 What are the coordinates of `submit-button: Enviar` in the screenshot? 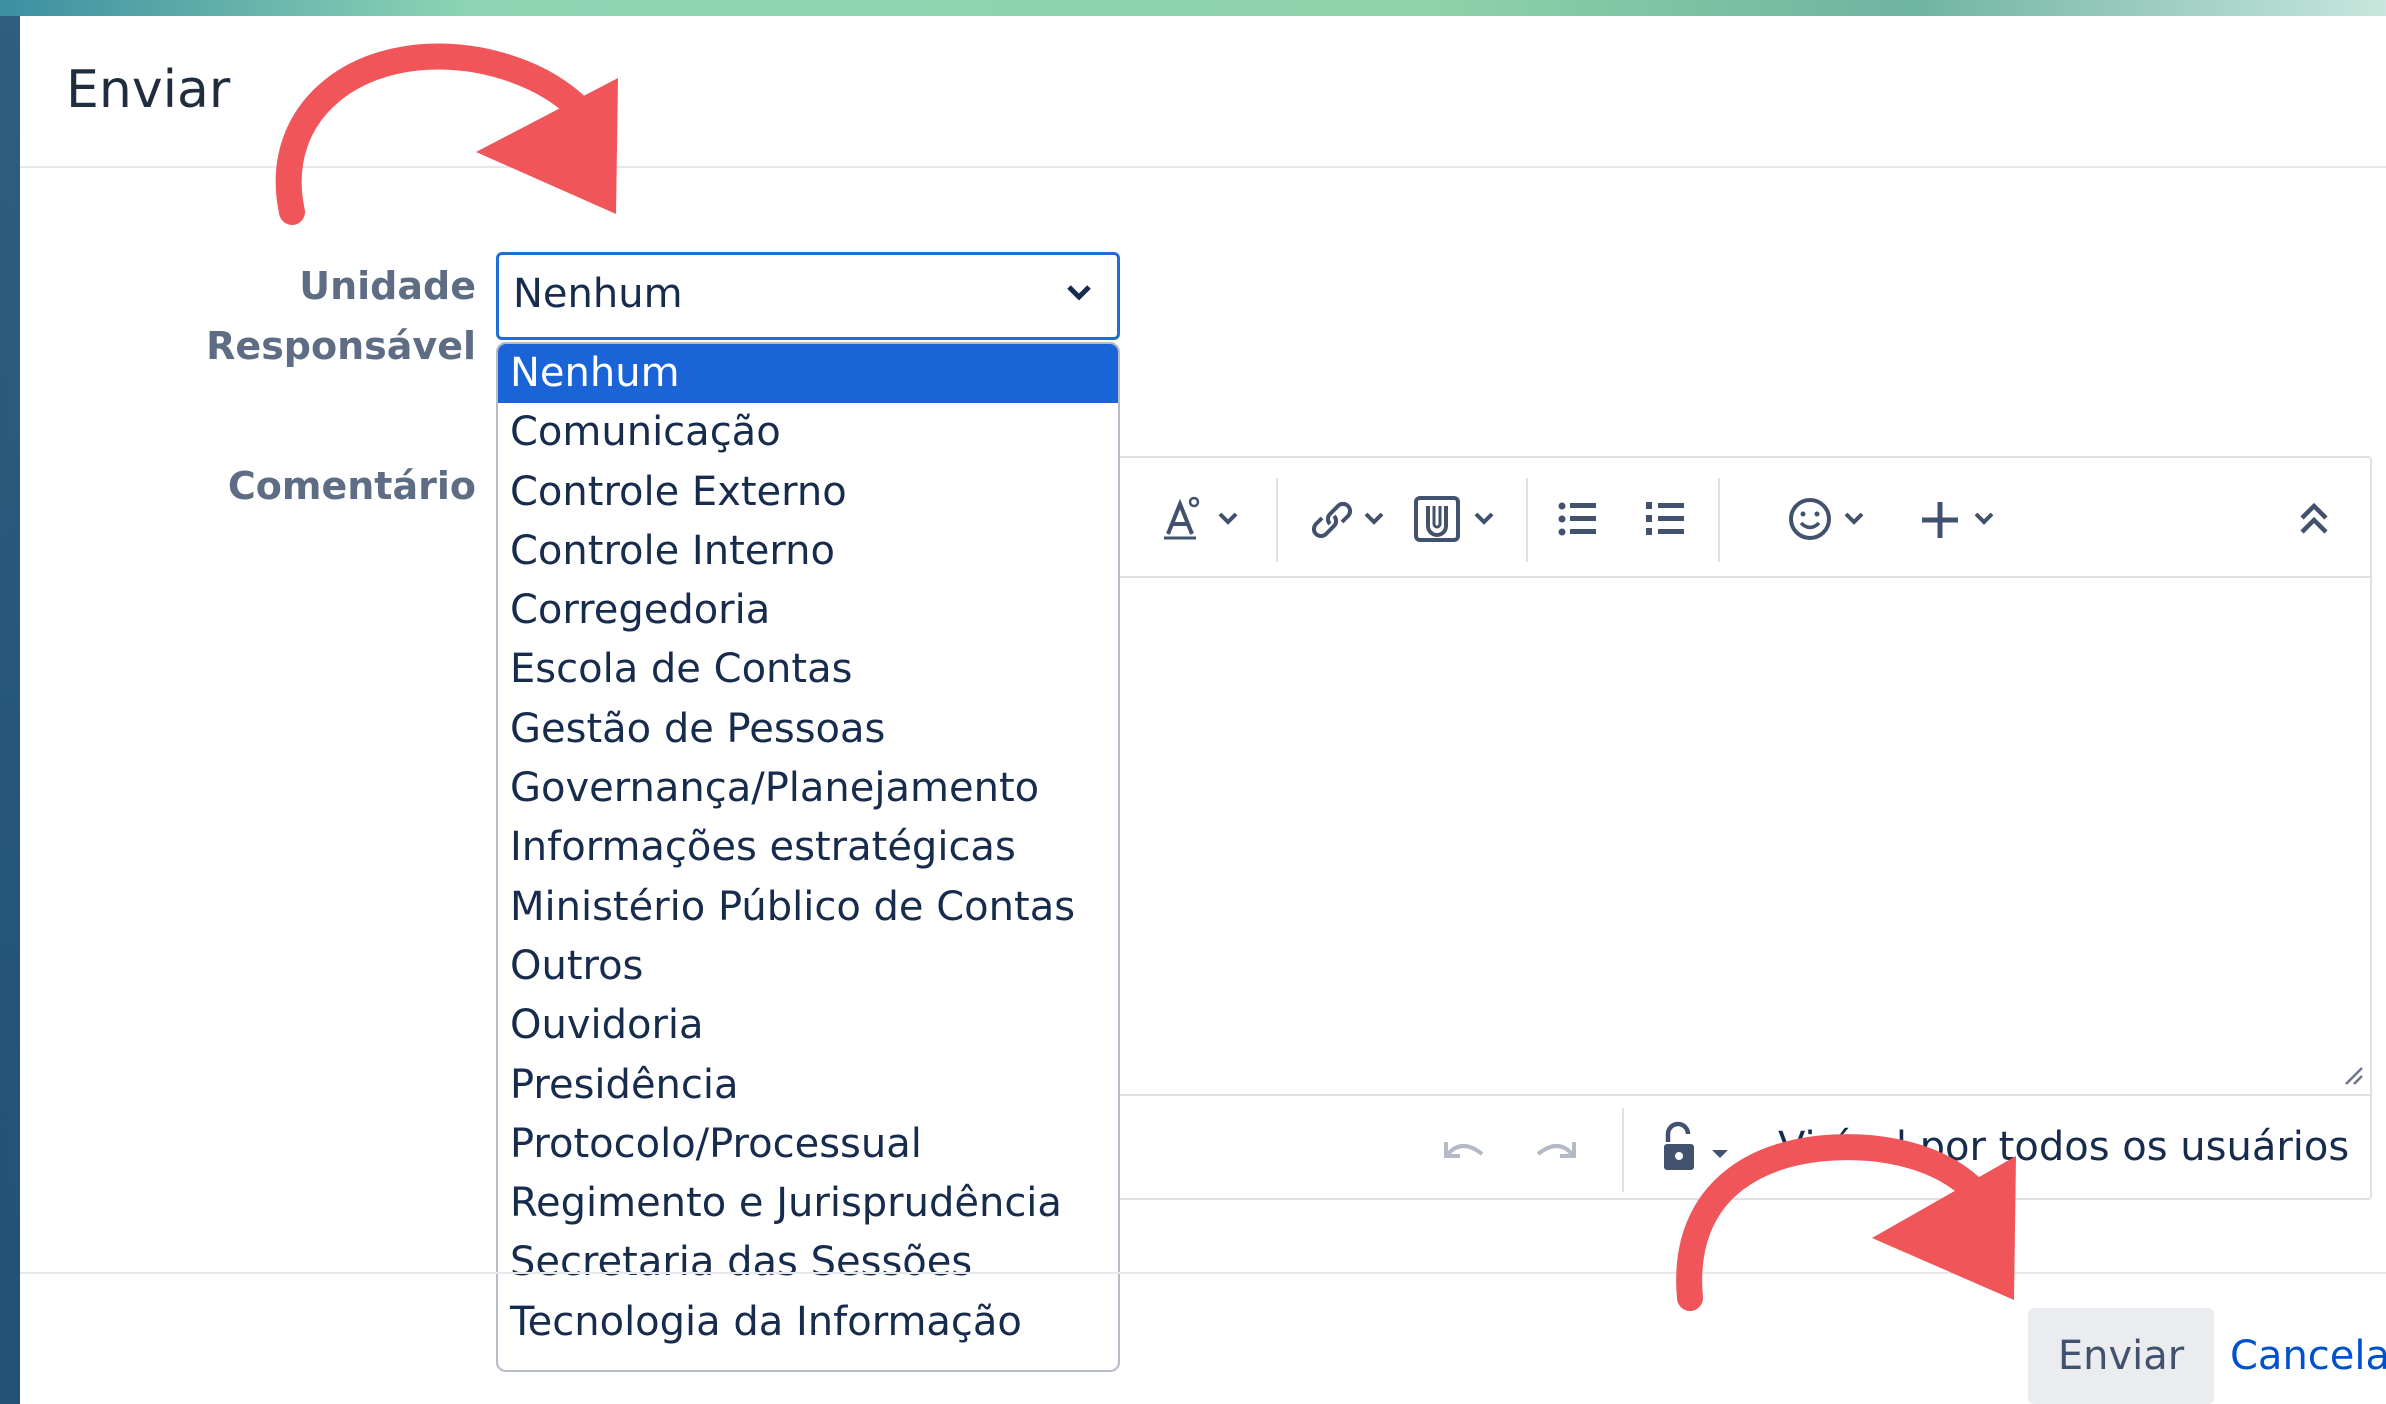 It's located at (2121, 1356).